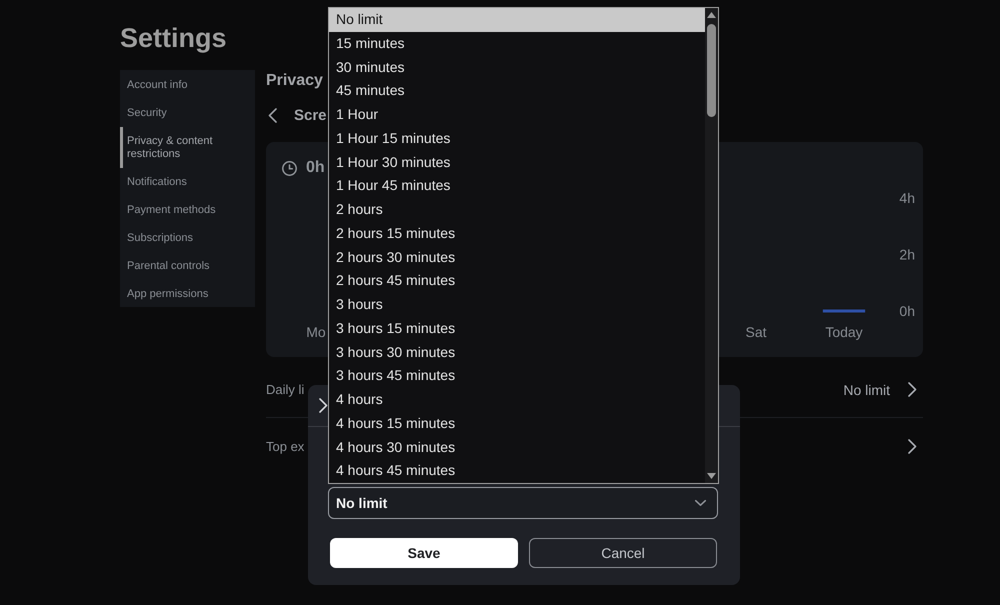  What do you see at coordinates (711, 70) in the screenshot?
I see `scrollbar-thumb` at bounding box center [711, 70].